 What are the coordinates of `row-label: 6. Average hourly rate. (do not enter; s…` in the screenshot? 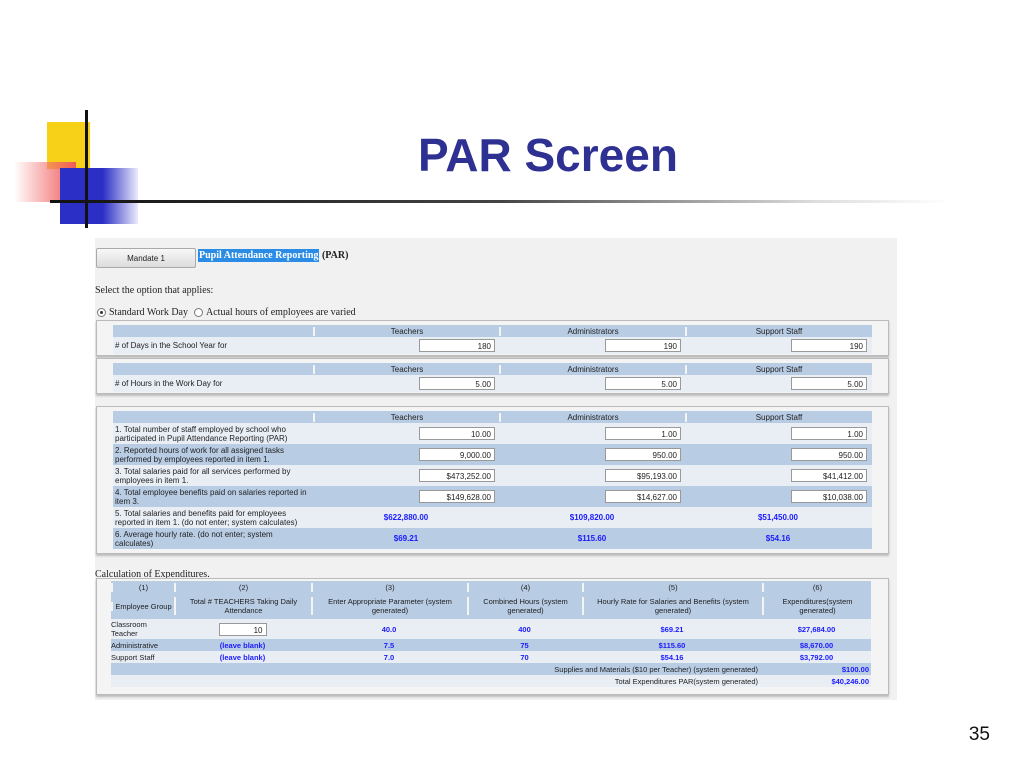 It's located at (194, 538).